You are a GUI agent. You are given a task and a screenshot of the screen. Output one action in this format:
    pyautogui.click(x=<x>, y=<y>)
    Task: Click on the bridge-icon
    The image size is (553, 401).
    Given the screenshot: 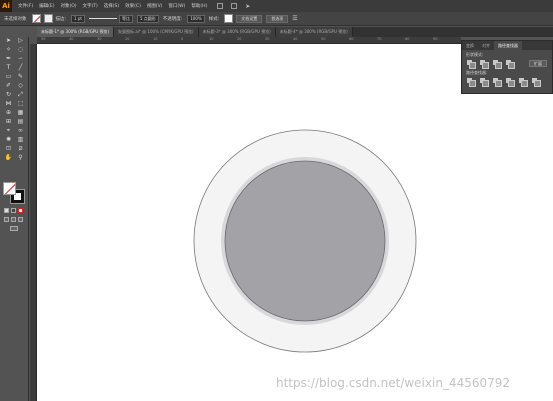 What is the action you would take?
    pyautogui.click(x=220, y=6)
    